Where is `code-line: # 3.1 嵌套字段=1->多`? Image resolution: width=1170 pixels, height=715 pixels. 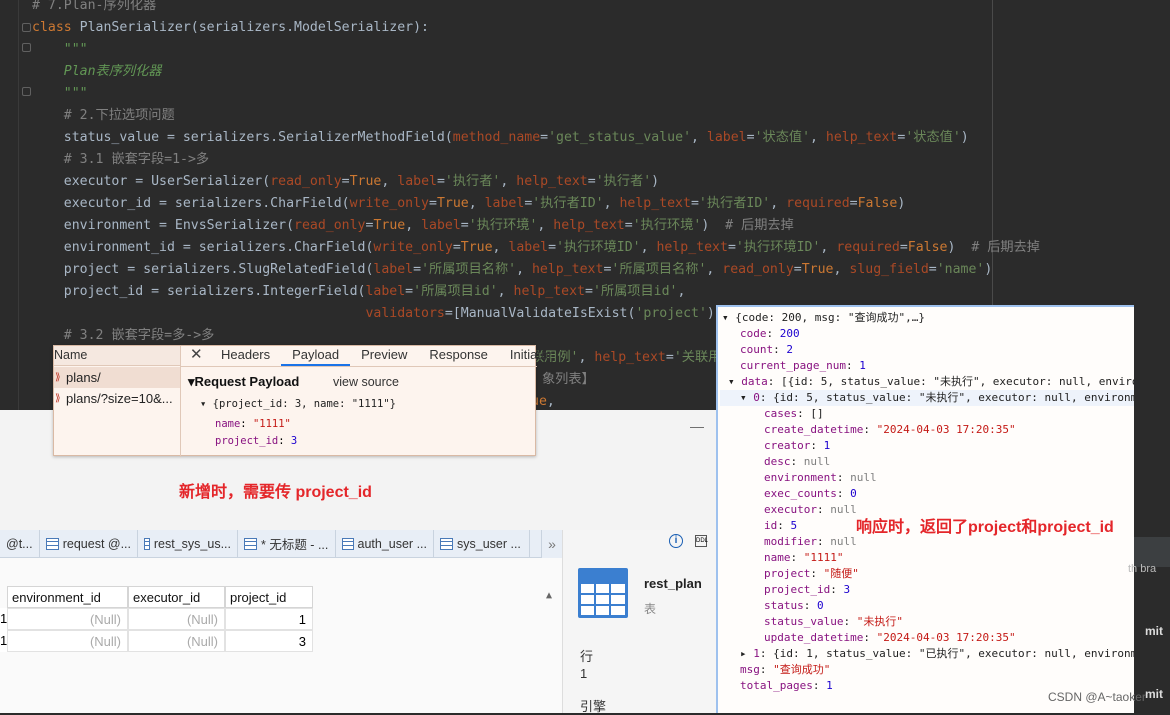
code-line: # 3.1 嵌套字段=1->多 is located at coordinates (120, 160).